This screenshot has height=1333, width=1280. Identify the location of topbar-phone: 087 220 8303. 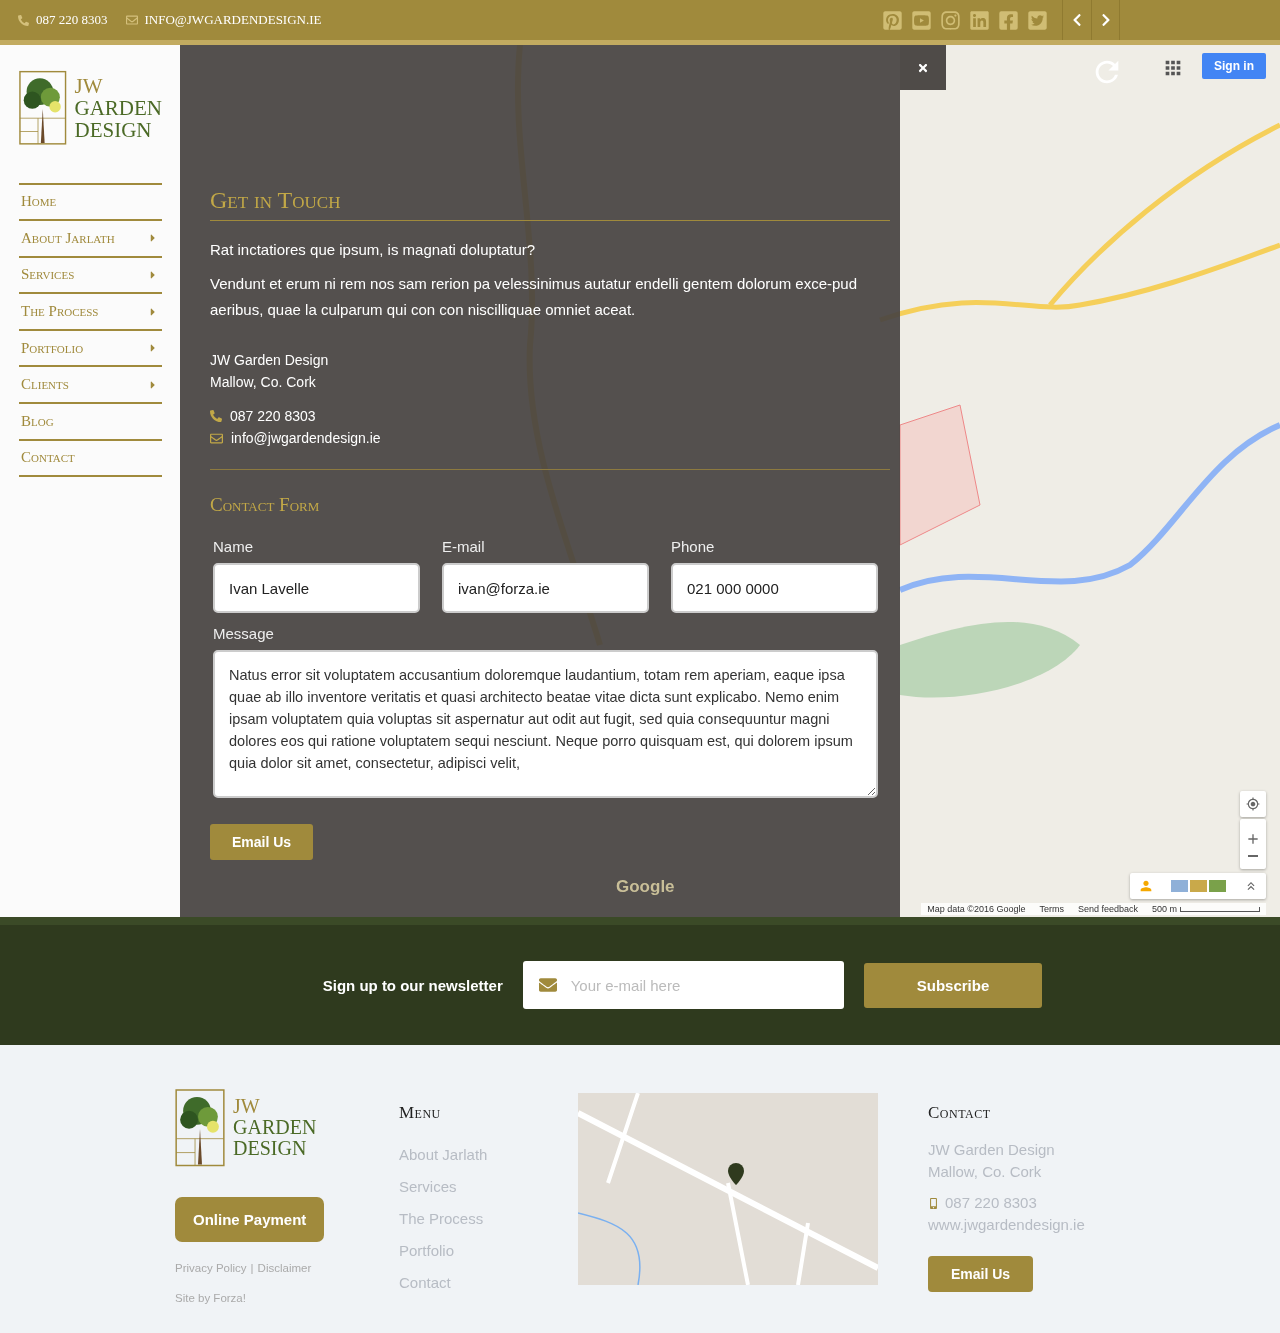
(63, 20).